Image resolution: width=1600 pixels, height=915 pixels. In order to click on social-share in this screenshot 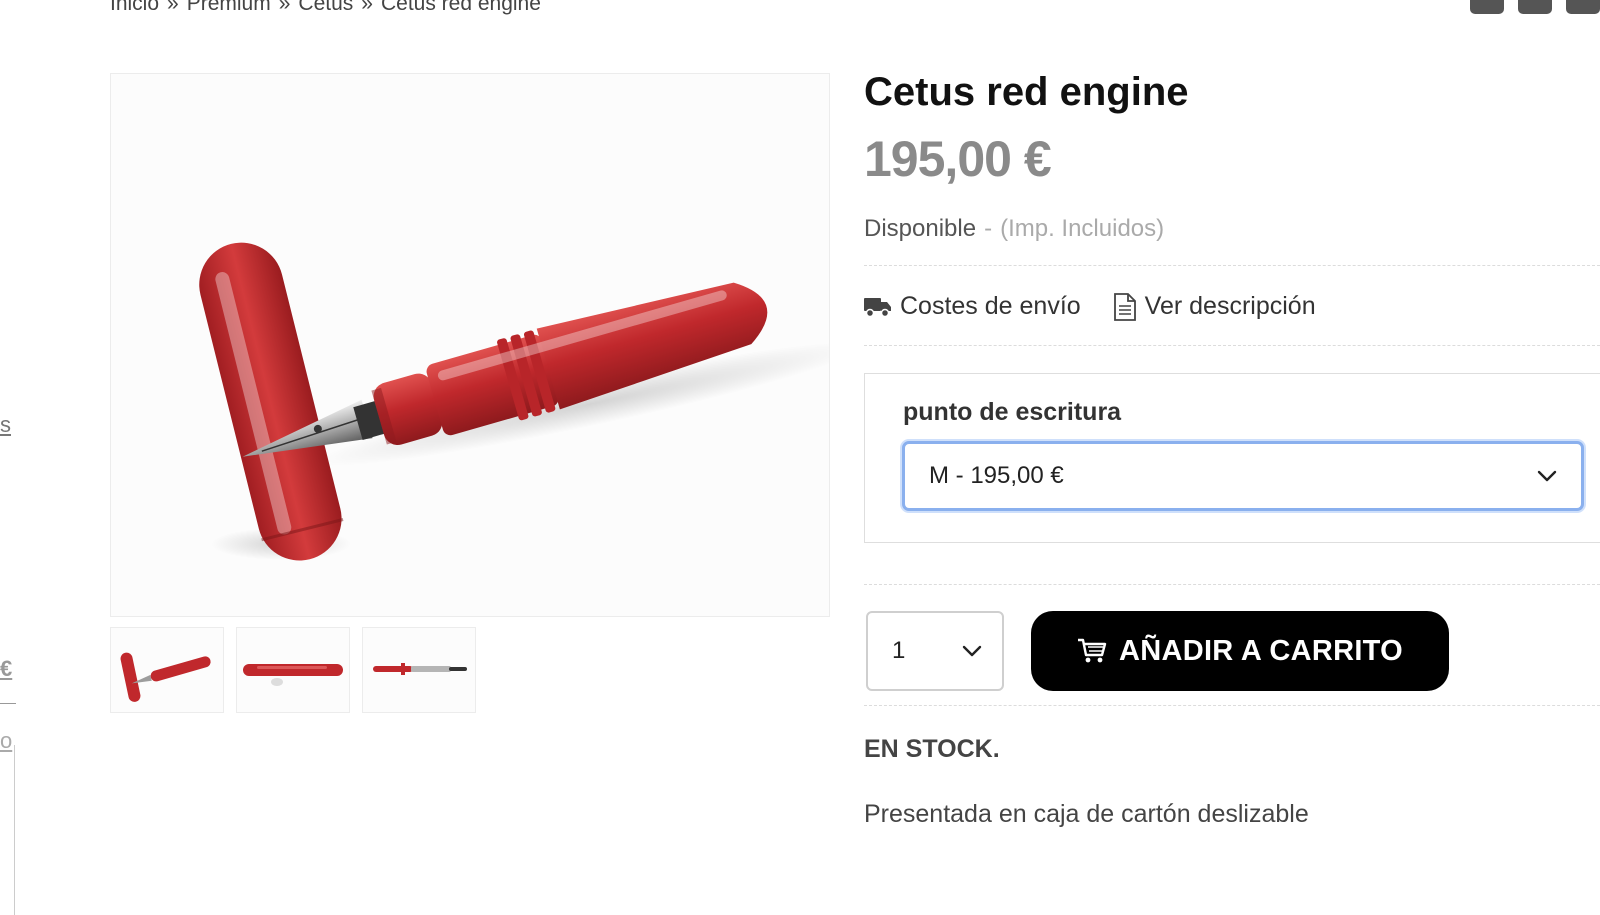, I will do `click(1535, 7)`.